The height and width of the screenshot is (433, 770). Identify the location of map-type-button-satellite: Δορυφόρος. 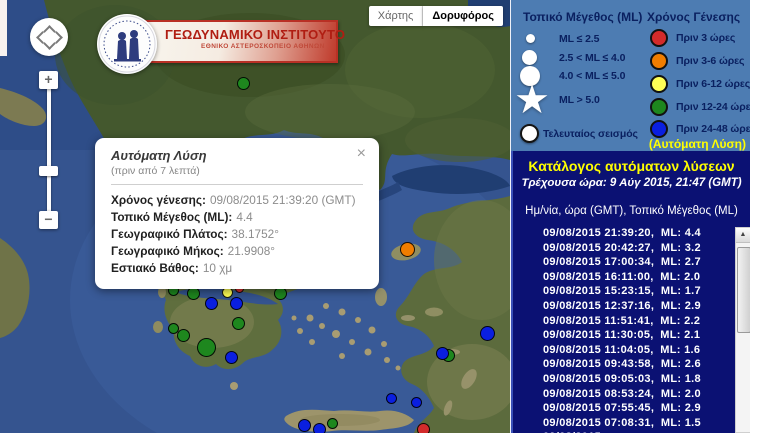
(463, 16).